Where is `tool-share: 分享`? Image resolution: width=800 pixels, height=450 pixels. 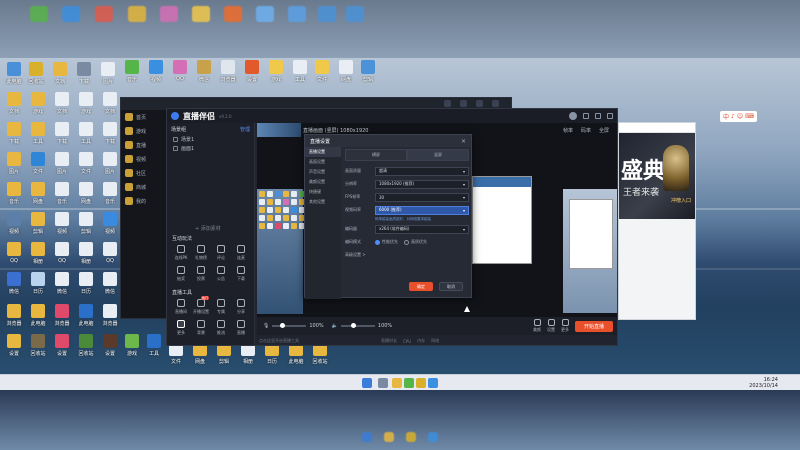
tool-share: 分享 is located at coordinates (241, 307).